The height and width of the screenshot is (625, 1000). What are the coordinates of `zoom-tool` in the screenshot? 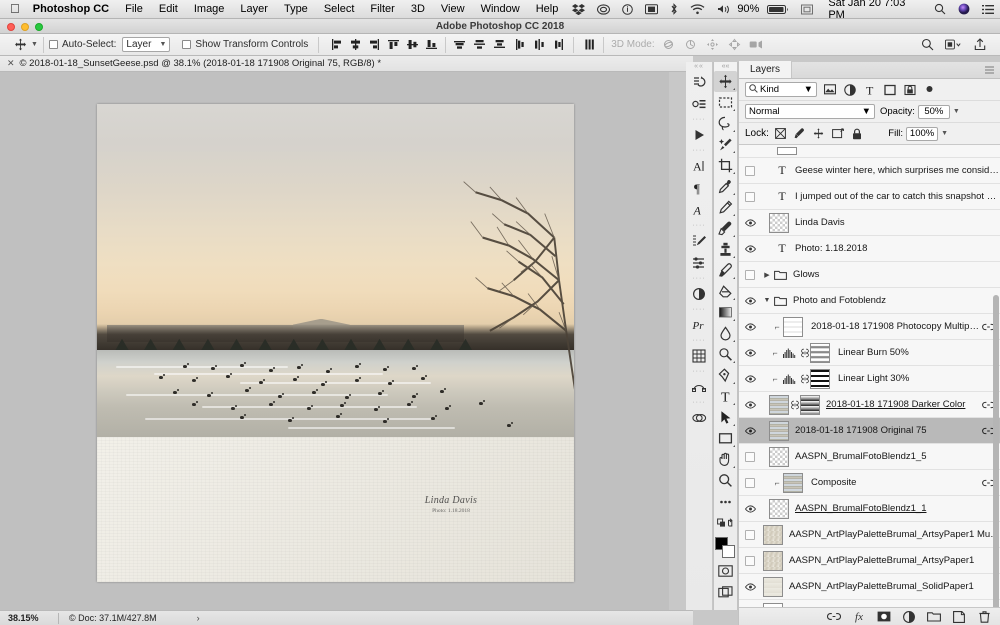 It's located at (725, 480).